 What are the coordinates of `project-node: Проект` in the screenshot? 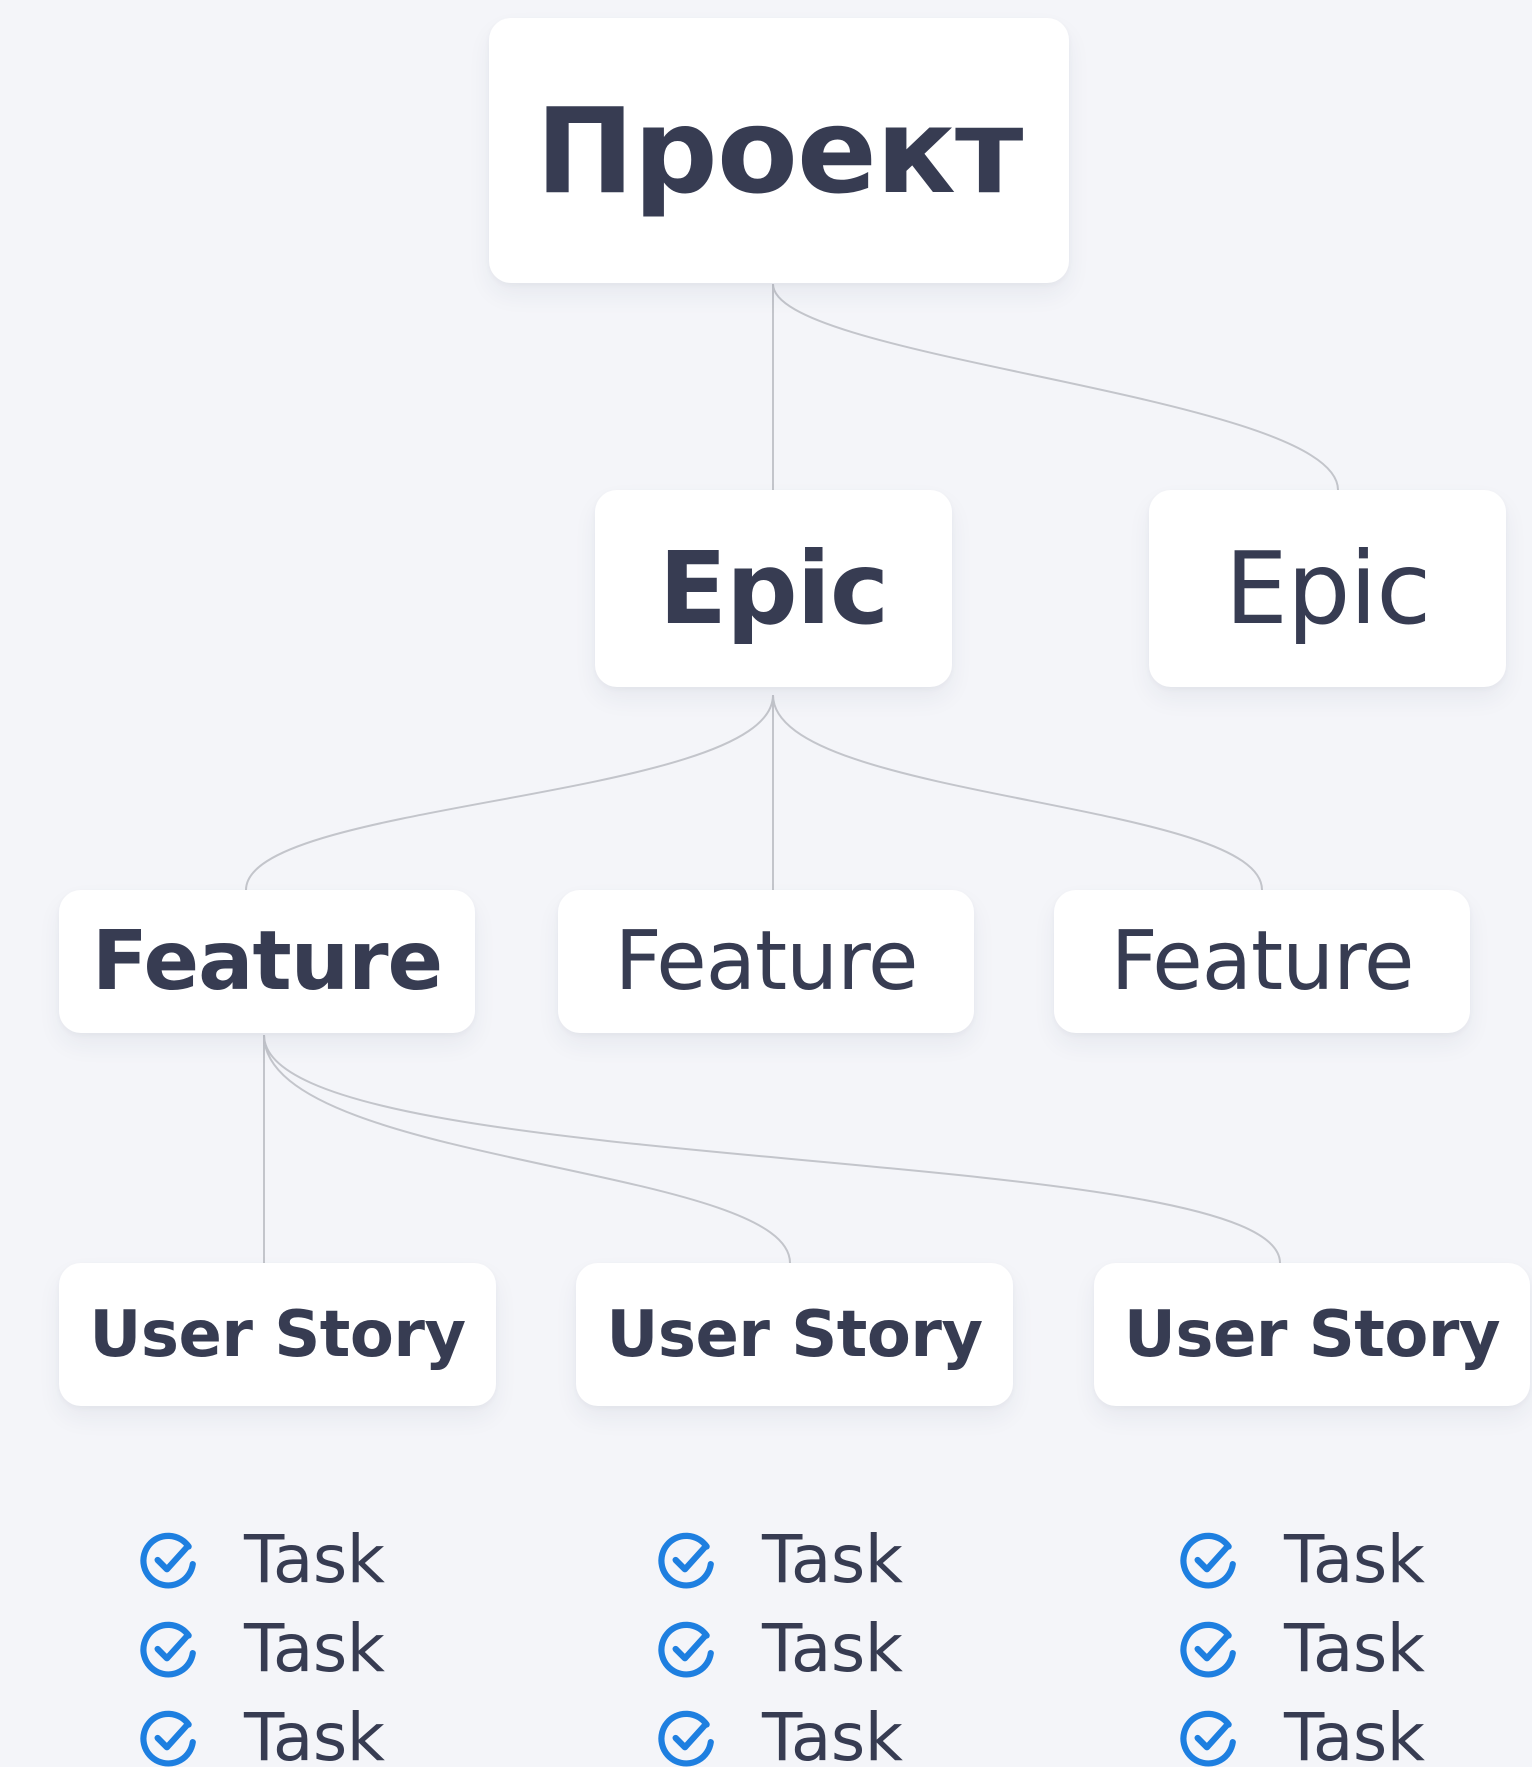 It's located at (779, 150).